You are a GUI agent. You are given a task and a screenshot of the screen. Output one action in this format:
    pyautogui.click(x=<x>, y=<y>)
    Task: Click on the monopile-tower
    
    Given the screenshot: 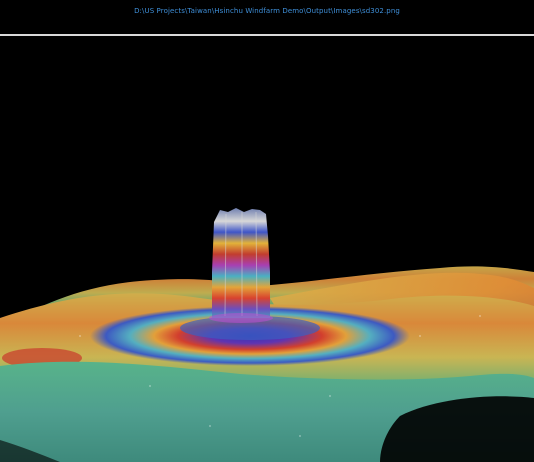 What is the action you would take?
    pyautogui.click(x=241, y=265)
    